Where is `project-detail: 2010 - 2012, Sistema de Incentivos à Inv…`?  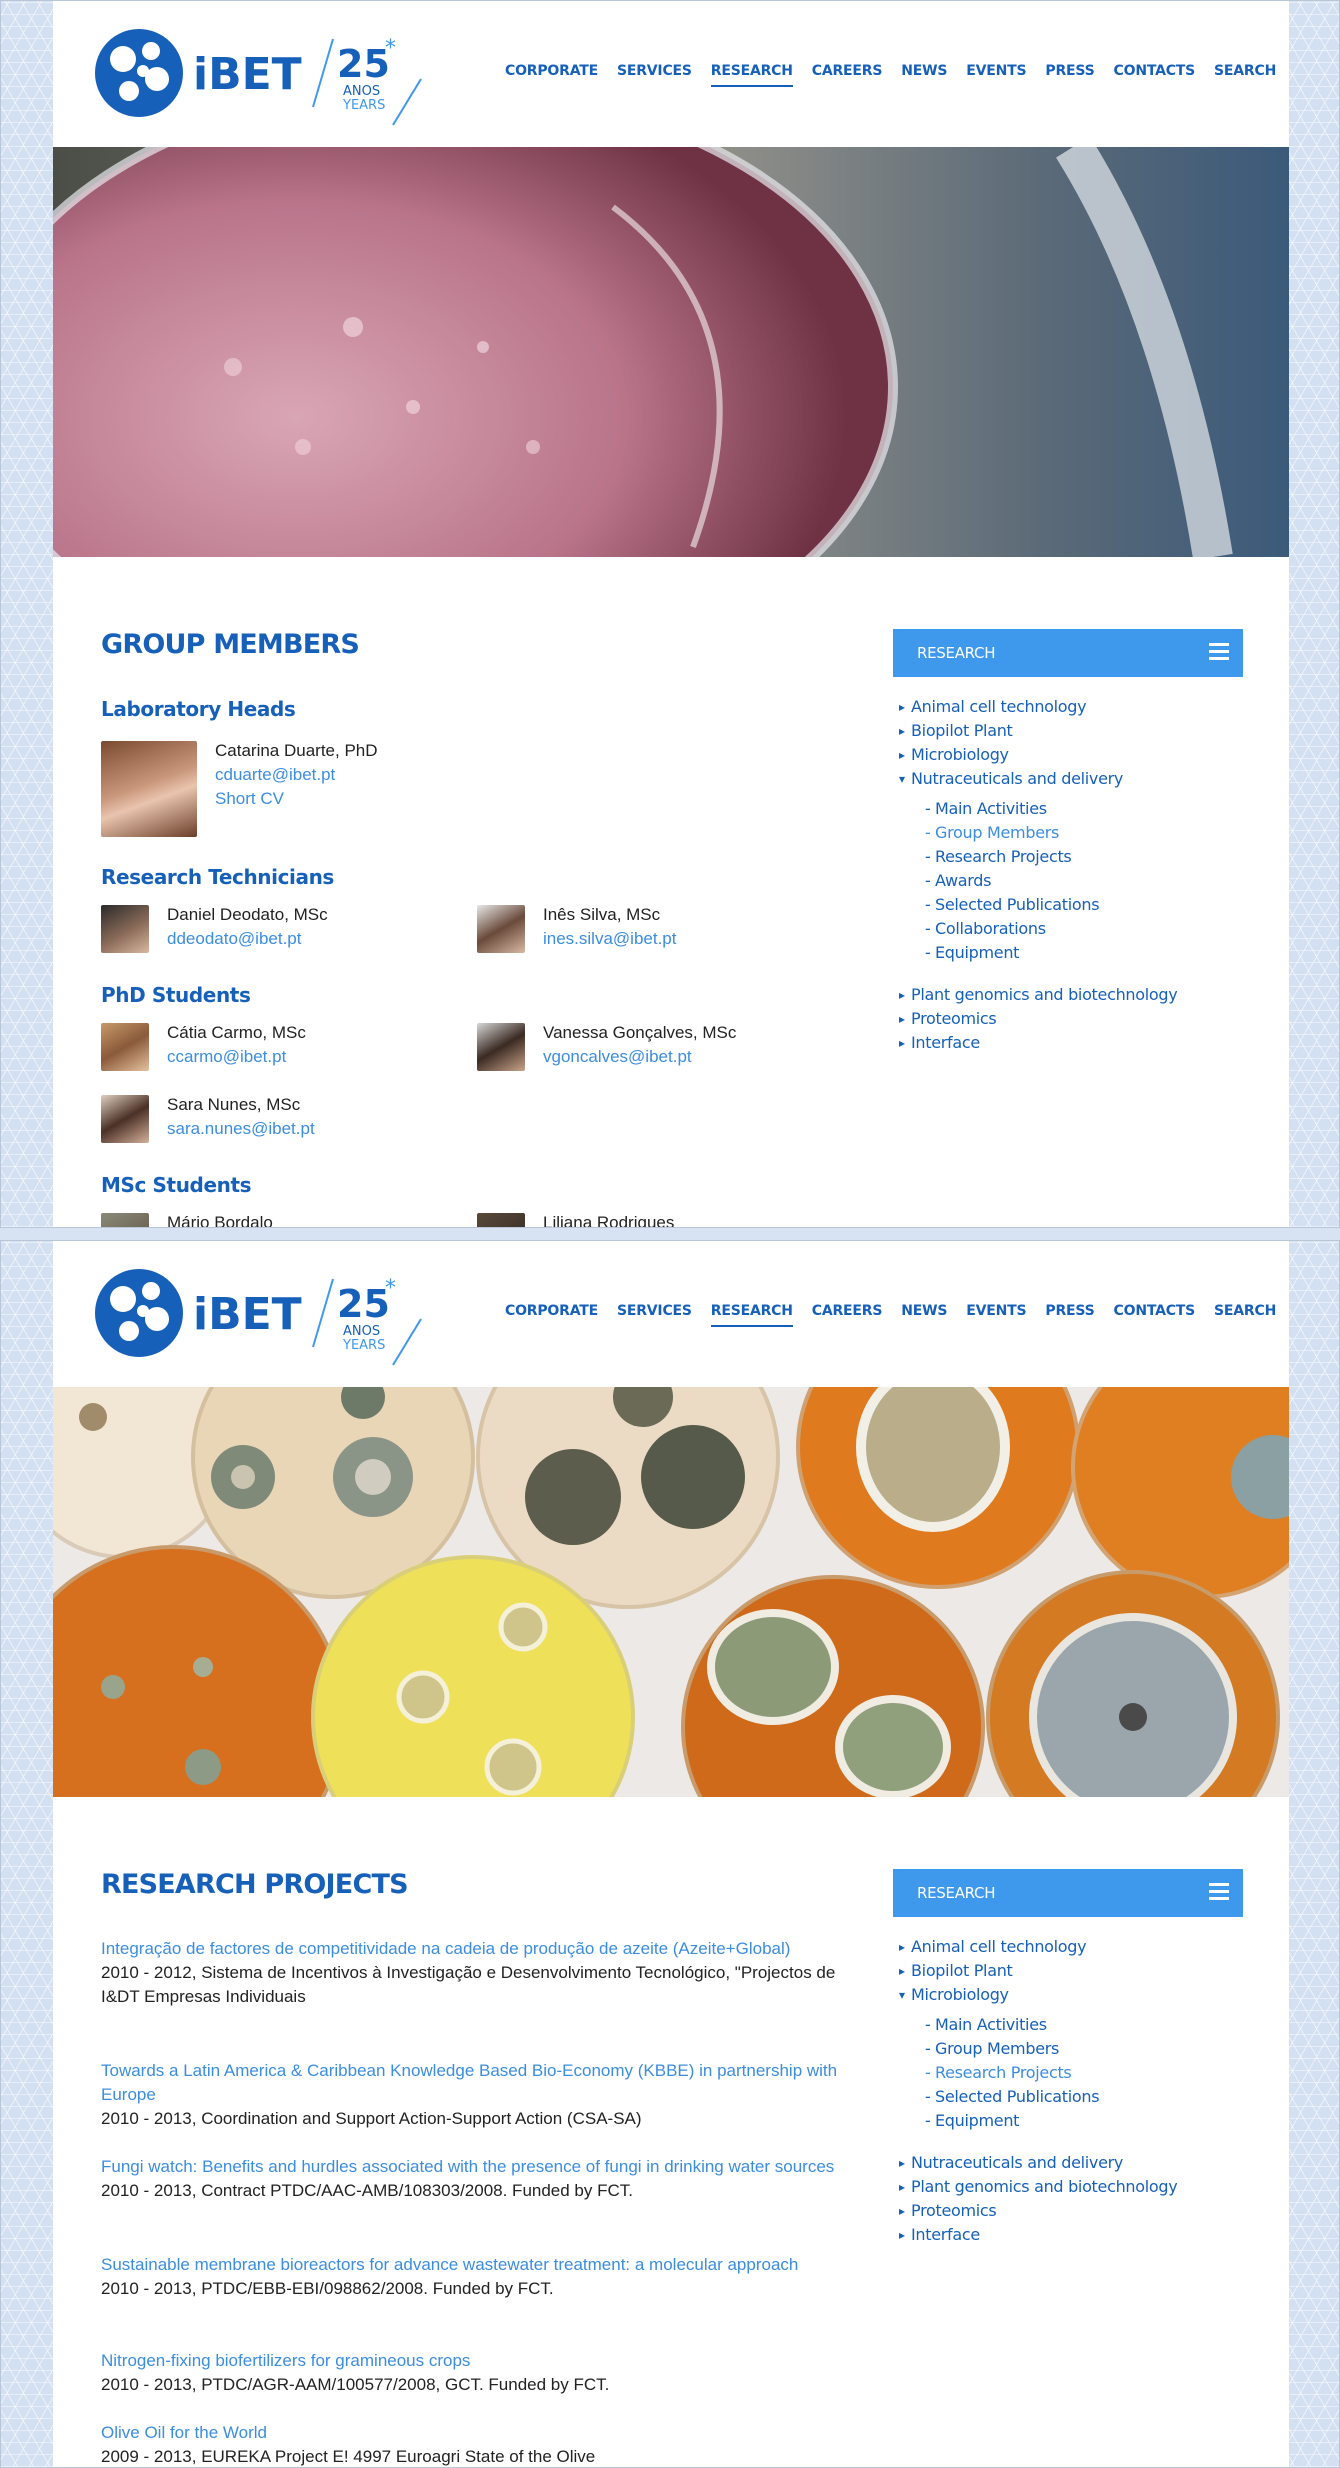 project-detail: 2010 - 2012, Sistema de Incentivos à Inv… is located at coordinates (468, 1984).